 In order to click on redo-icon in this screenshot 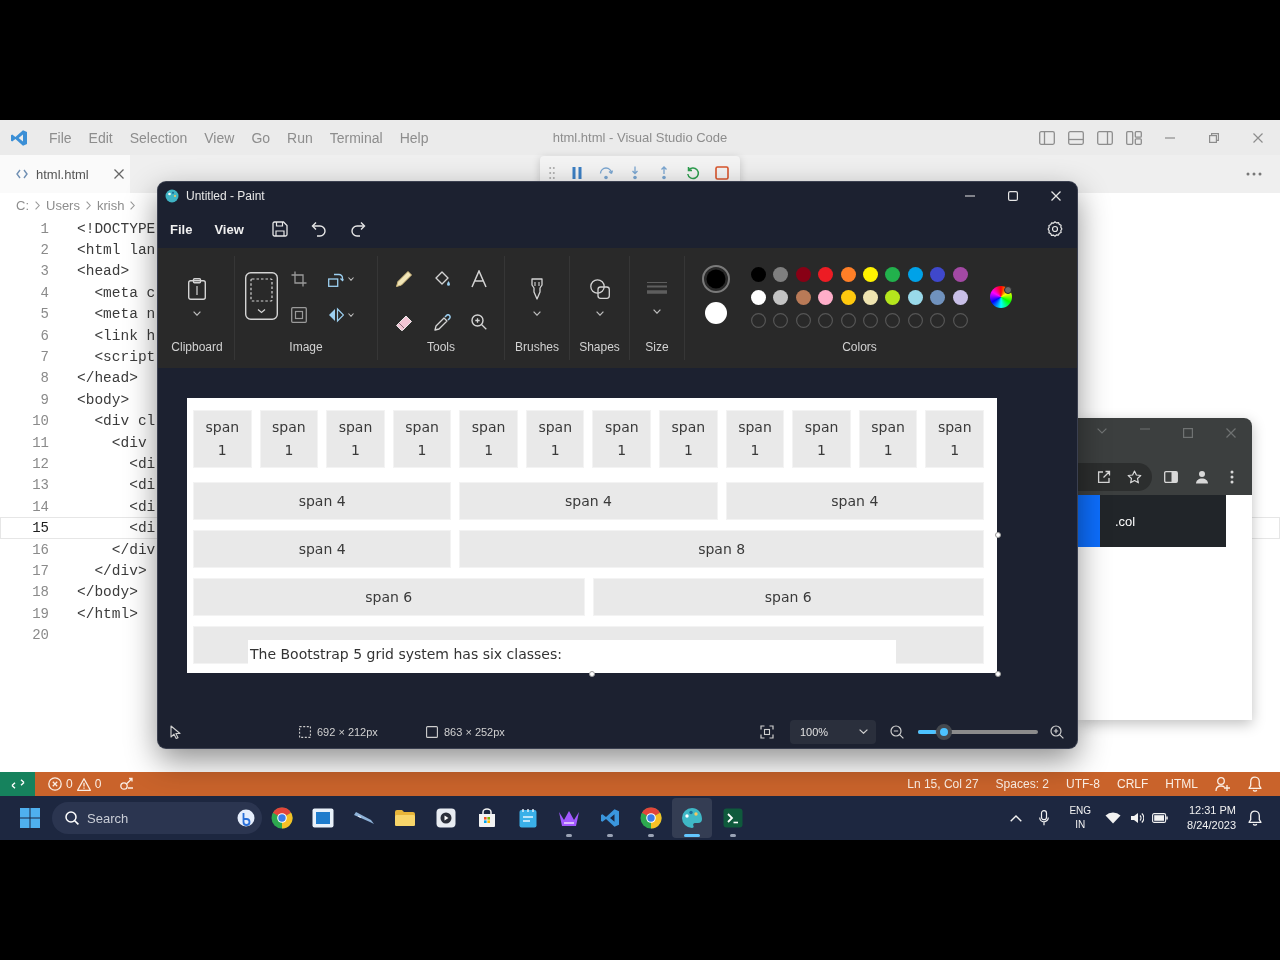, I will do `click(357, 229)`.